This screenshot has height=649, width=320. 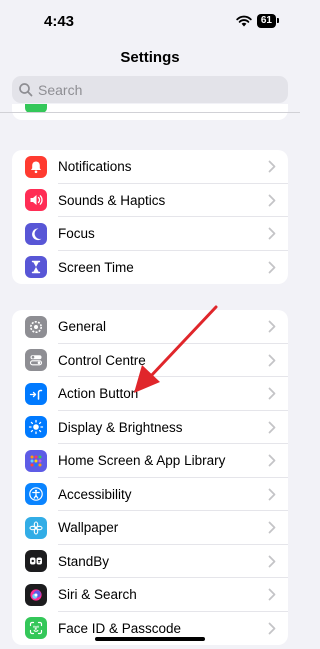 I want to click on standby-icon, so click(x=36, y=561).